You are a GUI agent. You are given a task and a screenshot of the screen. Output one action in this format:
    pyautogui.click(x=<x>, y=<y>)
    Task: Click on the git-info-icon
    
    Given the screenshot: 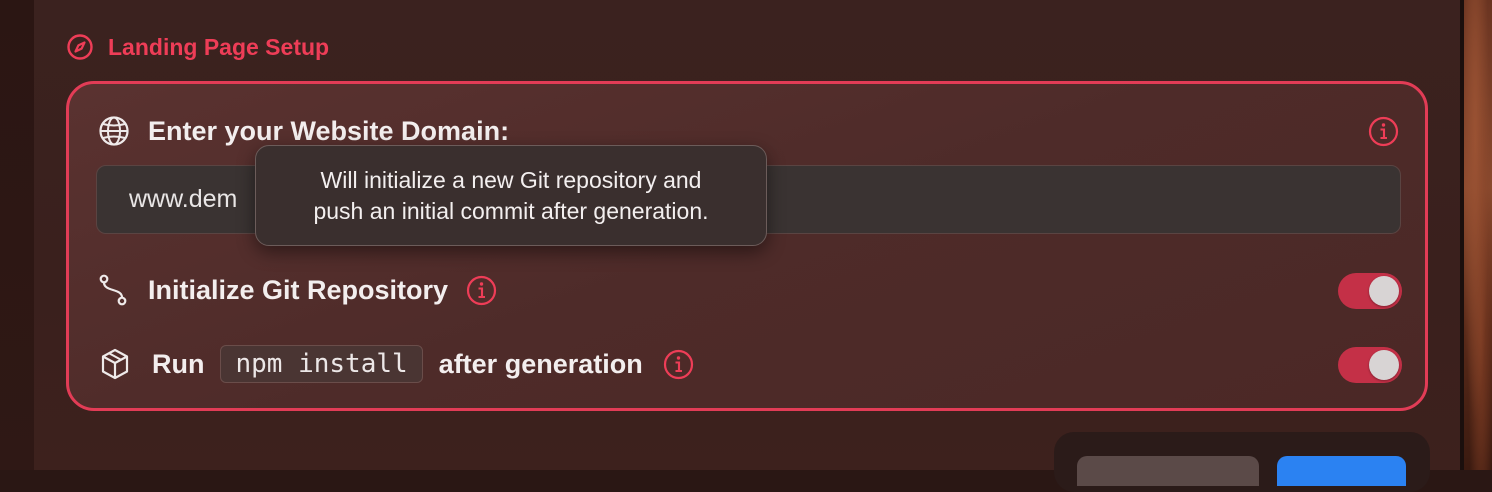 What is the action you would take?
    pyautogui.click(x=481, y=290)
    